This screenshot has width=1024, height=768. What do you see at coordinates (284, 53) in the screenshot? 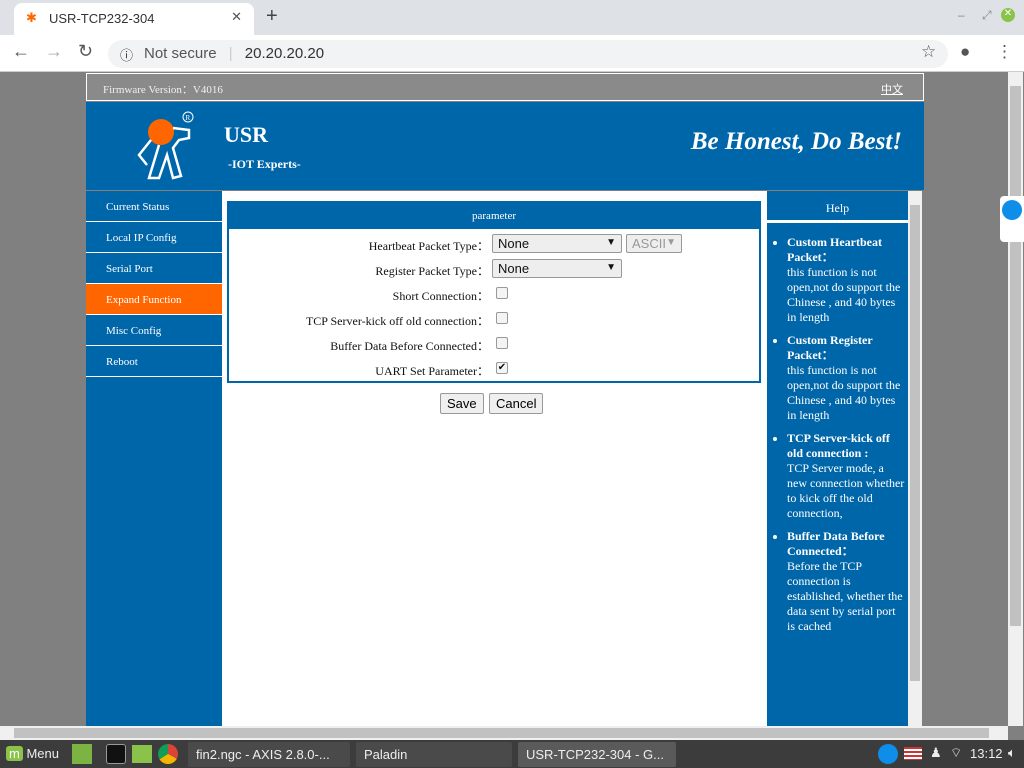
I see `url-text: 20.20.20.20` at bounding box center [284, 53].